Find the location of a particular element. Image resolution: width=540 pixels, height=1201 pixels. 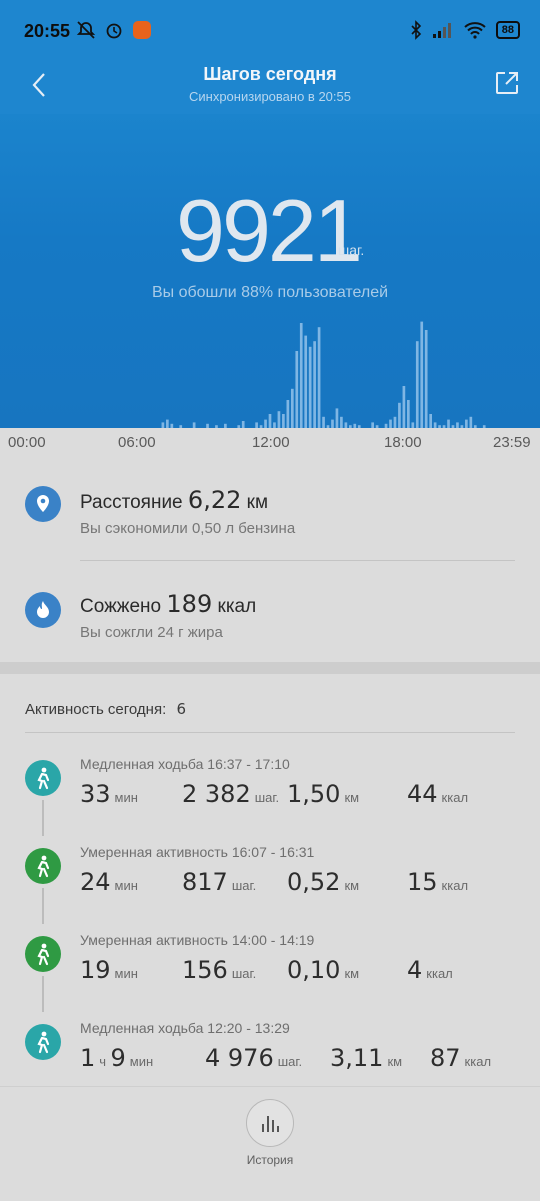

calories-subtext: Вы сожгли 24 г жира is located at coordinates (151, 632).